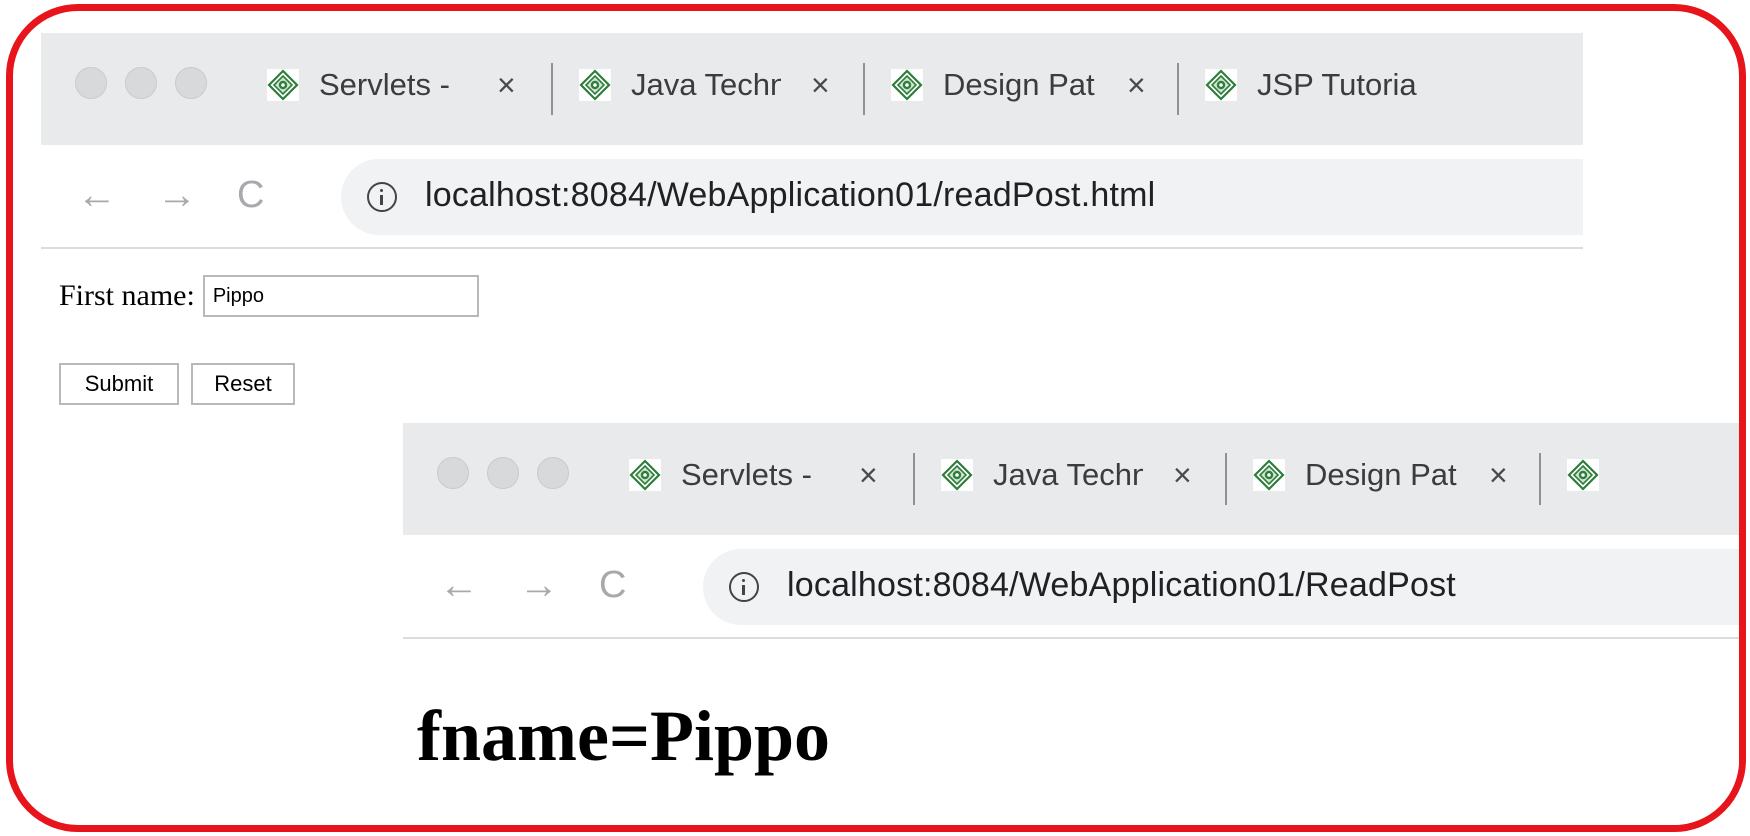 This screenshot has height=836, width=1750. I want to click on url-path: :8084/WebApplication01/ReadPost, so click(1189, 585).